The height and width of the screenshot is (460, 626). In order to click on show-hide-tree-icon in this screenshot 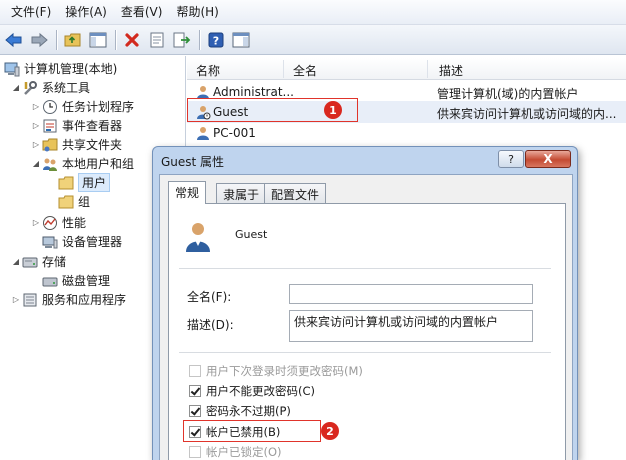, I will do `click(98, 40)`.